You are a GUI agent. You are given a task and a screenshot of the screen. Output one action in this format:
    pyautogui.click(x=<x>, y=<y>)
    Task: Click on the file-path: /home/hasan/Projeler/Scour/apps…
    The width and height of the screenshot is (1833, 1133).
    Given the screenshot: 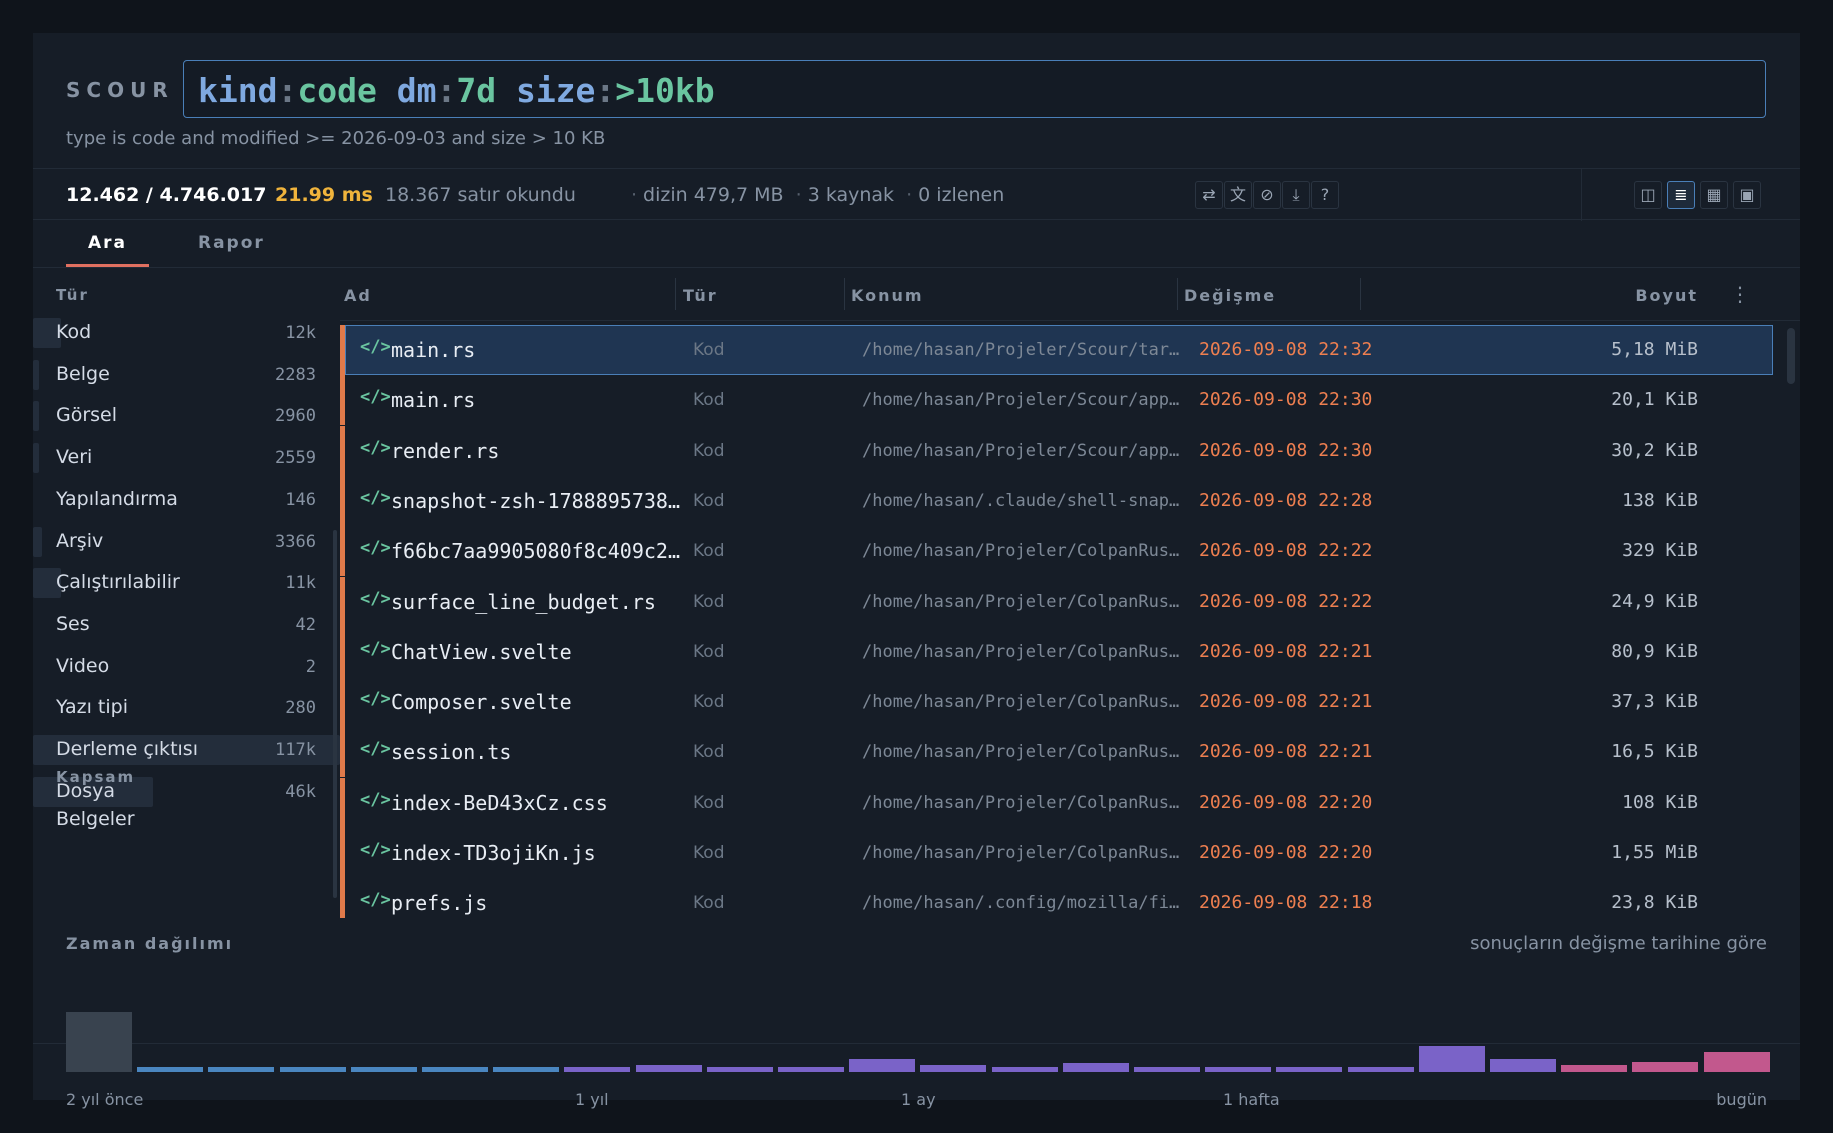 What is the action you would take?
    pyautogui.click(x=1023, y=450)
    